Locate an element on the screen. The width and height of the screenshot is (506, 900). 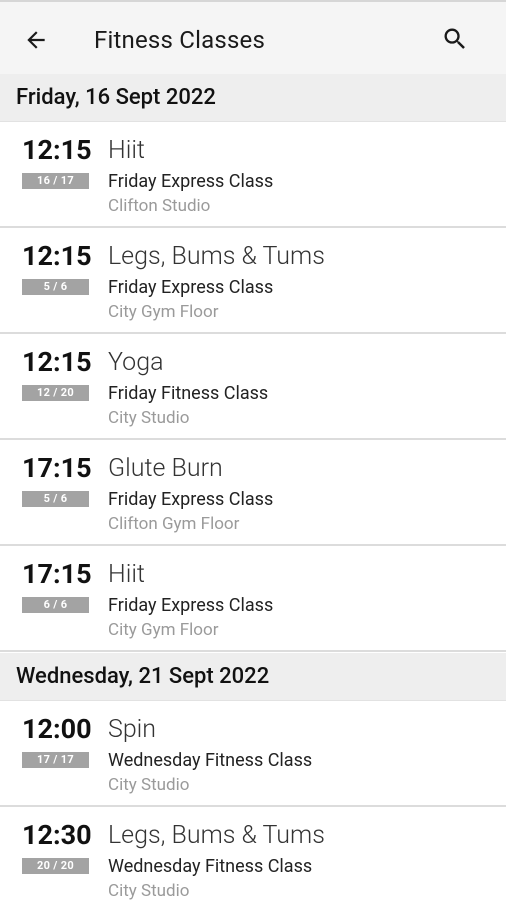
spaces-badge: 20 / 20 is located at coordinates (55, 866).